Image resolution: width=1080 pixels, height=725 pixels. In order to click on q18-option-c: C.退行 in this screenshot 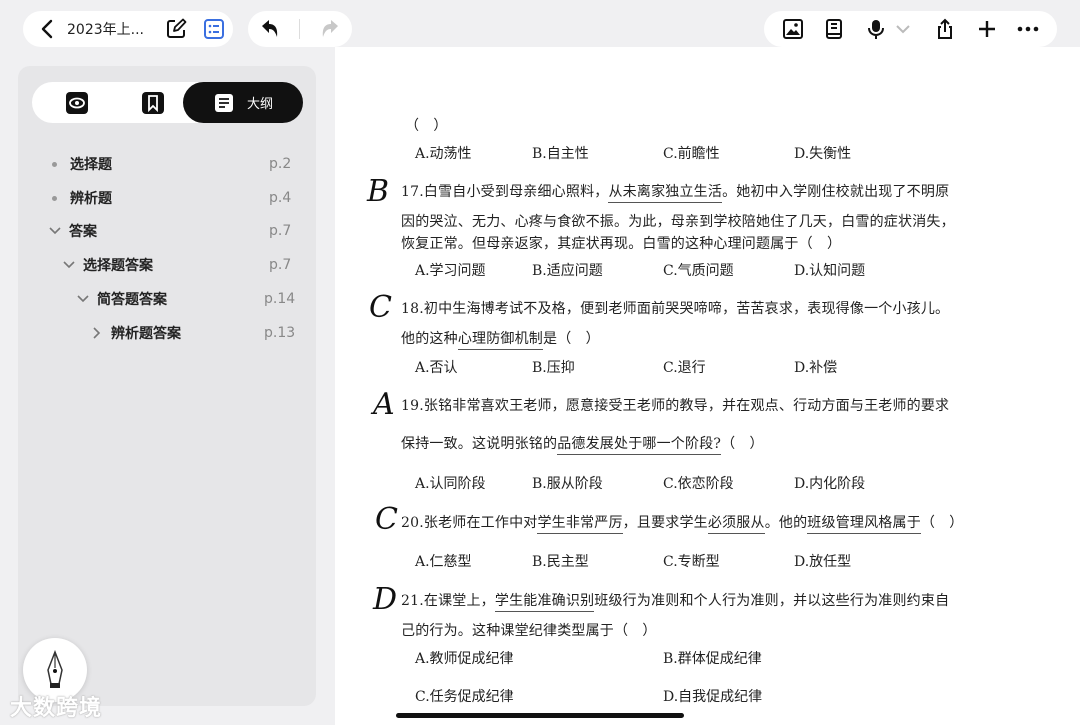, I will do `click(684, 368)`.